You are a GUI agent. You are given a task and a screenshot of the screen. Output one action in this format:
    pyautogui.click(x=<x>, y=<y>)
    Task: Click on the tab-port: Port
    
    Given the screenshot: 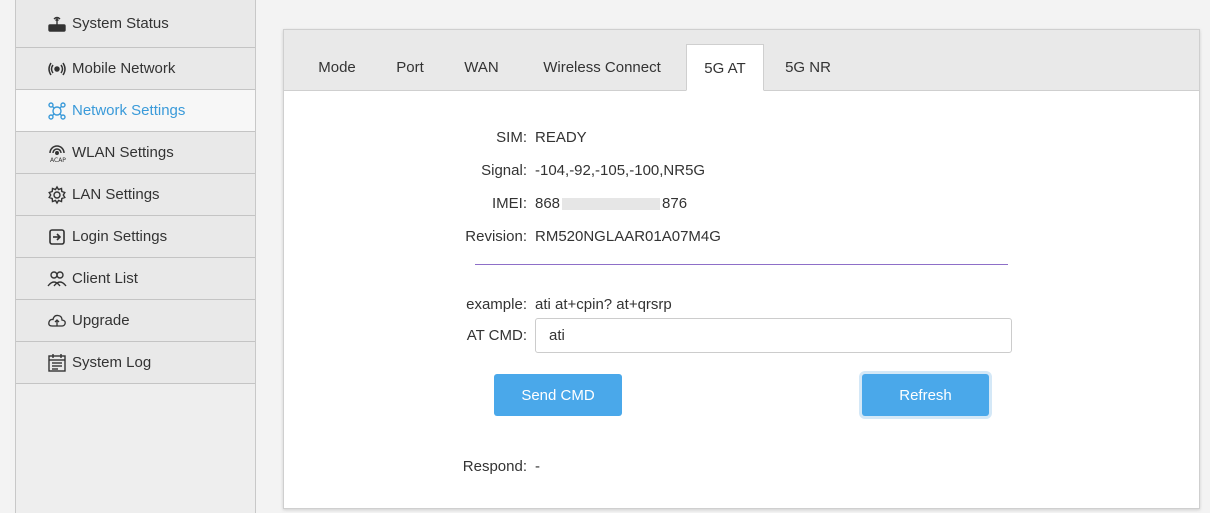 What is the action you would take?
    pyautogui.click(x=410, y=67)
    